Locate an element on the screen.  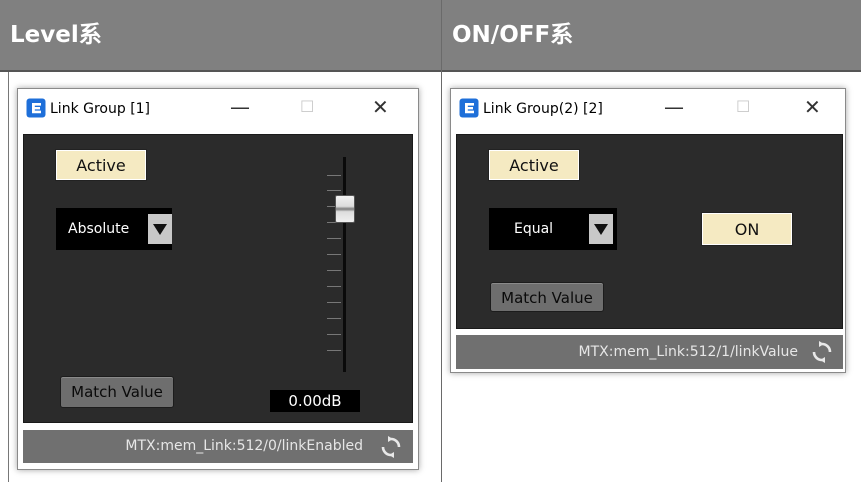
status-bar: MTX:mem_Link:512/1/linkValue is located at coordinates (649, 352).